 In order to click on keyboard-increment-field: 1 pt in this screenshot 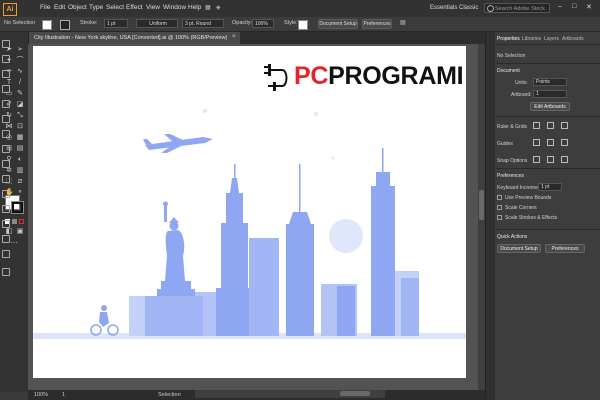, I will do `click(550, 187)`.